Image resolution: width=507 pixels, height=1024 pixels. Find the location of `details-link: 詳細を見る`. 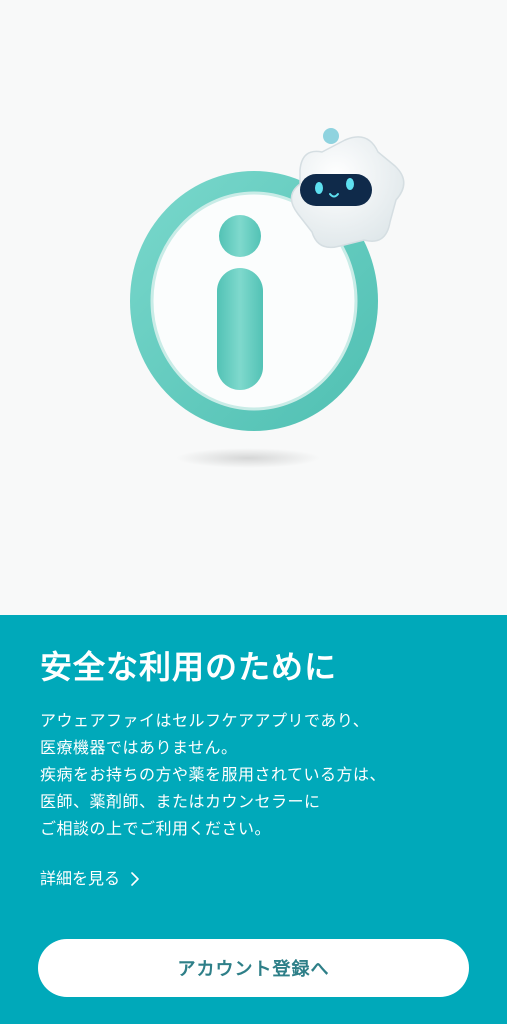

details-link: 詳細を見る is located at coordinates (90, 879).